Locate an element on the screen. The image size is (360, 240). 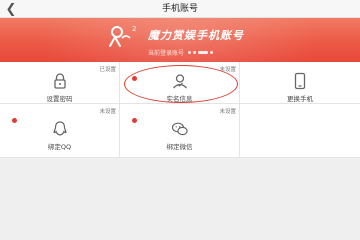
qq-icon is located at coordinates (59, 128).